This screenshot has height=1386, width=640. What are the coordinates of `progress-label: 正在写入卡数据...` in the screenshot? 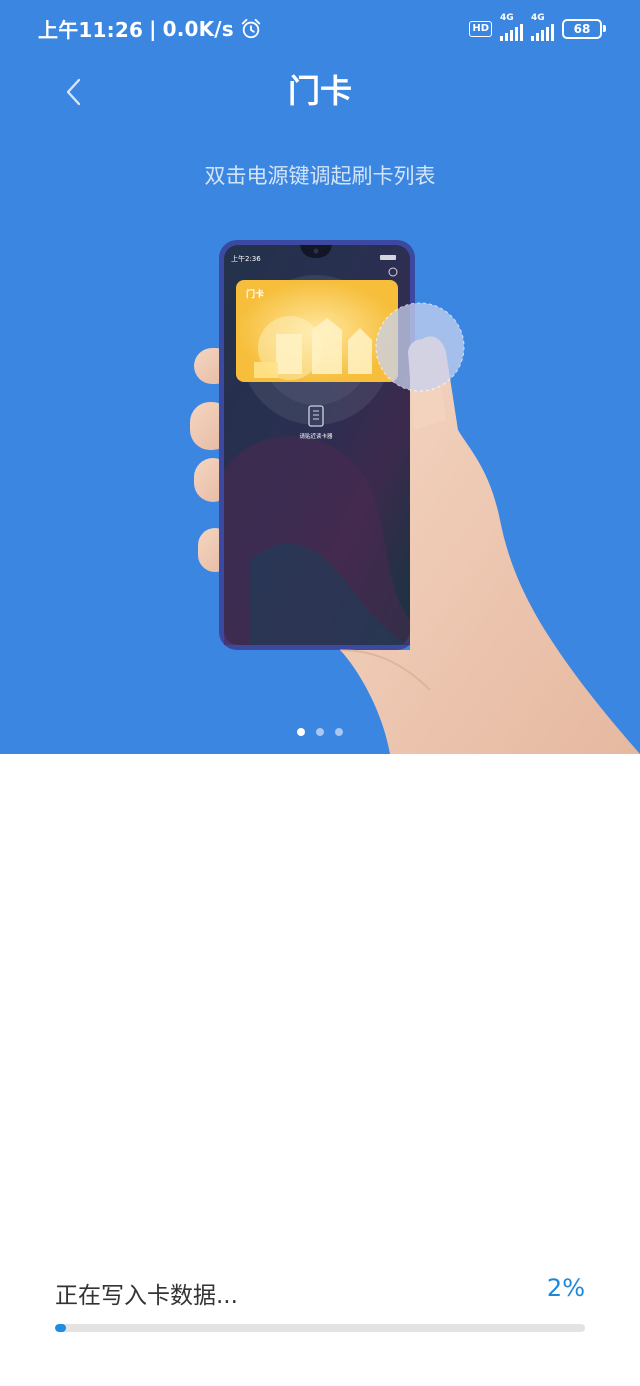 It's located at (146, 1296).